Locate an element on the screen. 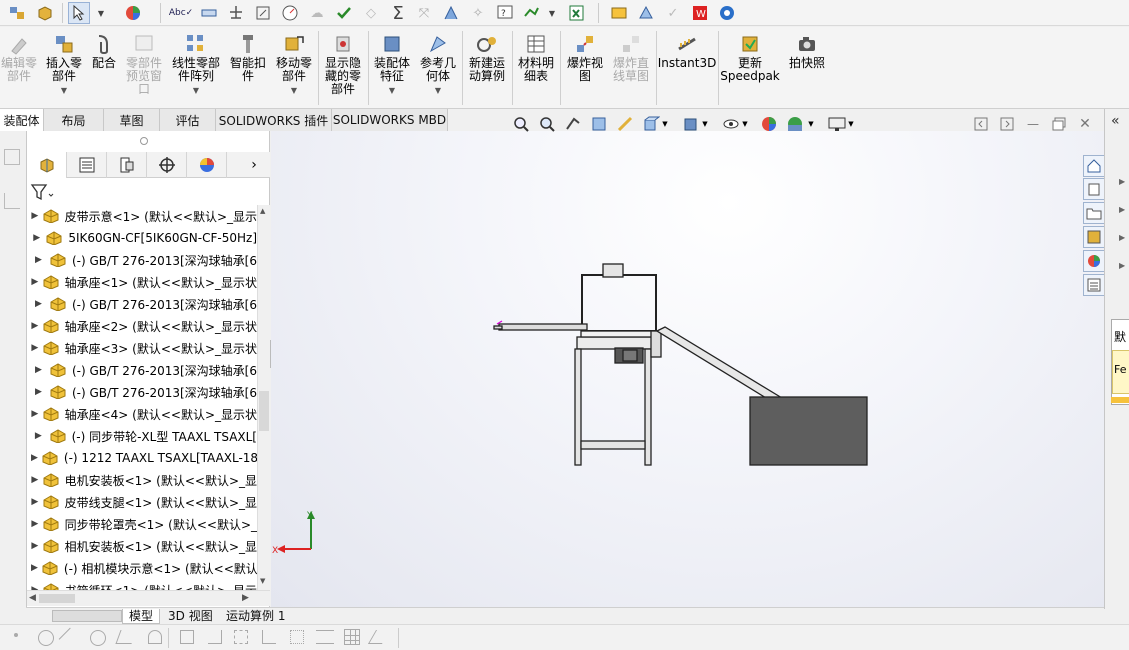 Image resolution: width=1129 pixels, height=650 pixels. restore-icon is located at coordinates (1059, 124).